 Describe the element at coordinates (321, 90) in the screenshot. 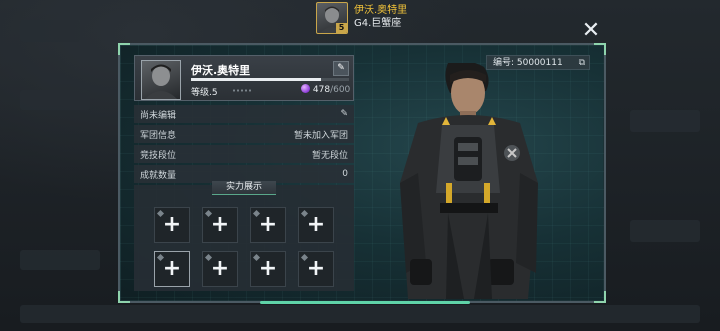

I see `gem-current: 478` at that location.